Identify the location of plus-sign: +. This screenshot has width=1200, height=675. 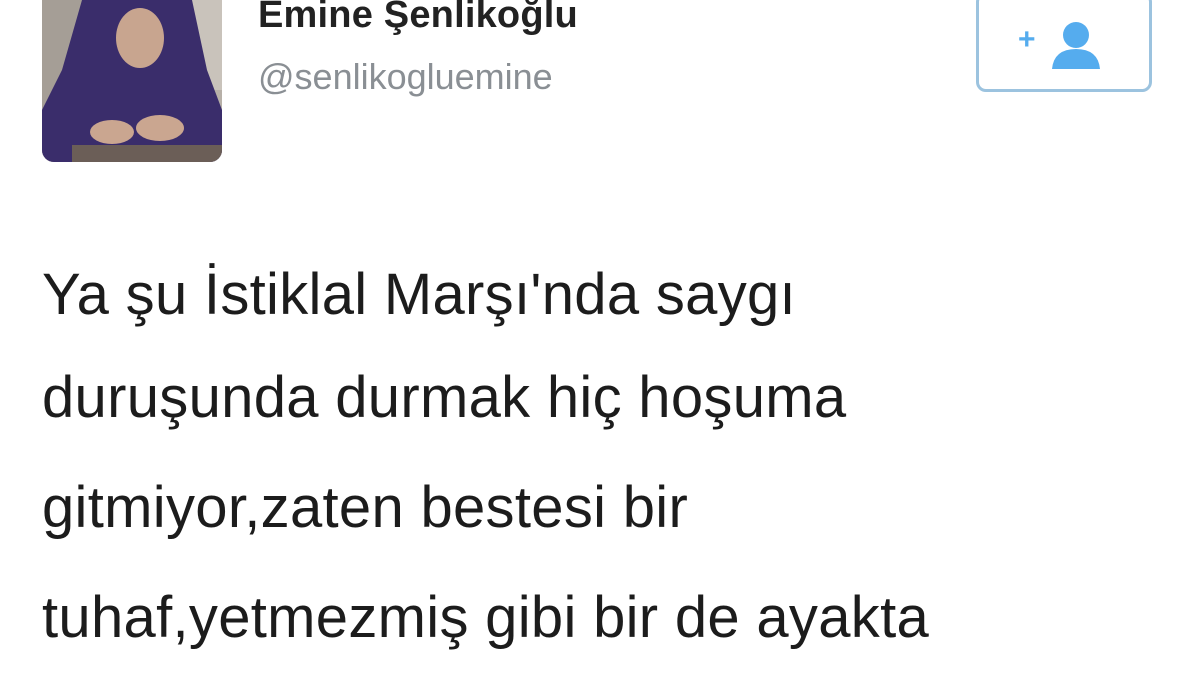
(1027, 39).